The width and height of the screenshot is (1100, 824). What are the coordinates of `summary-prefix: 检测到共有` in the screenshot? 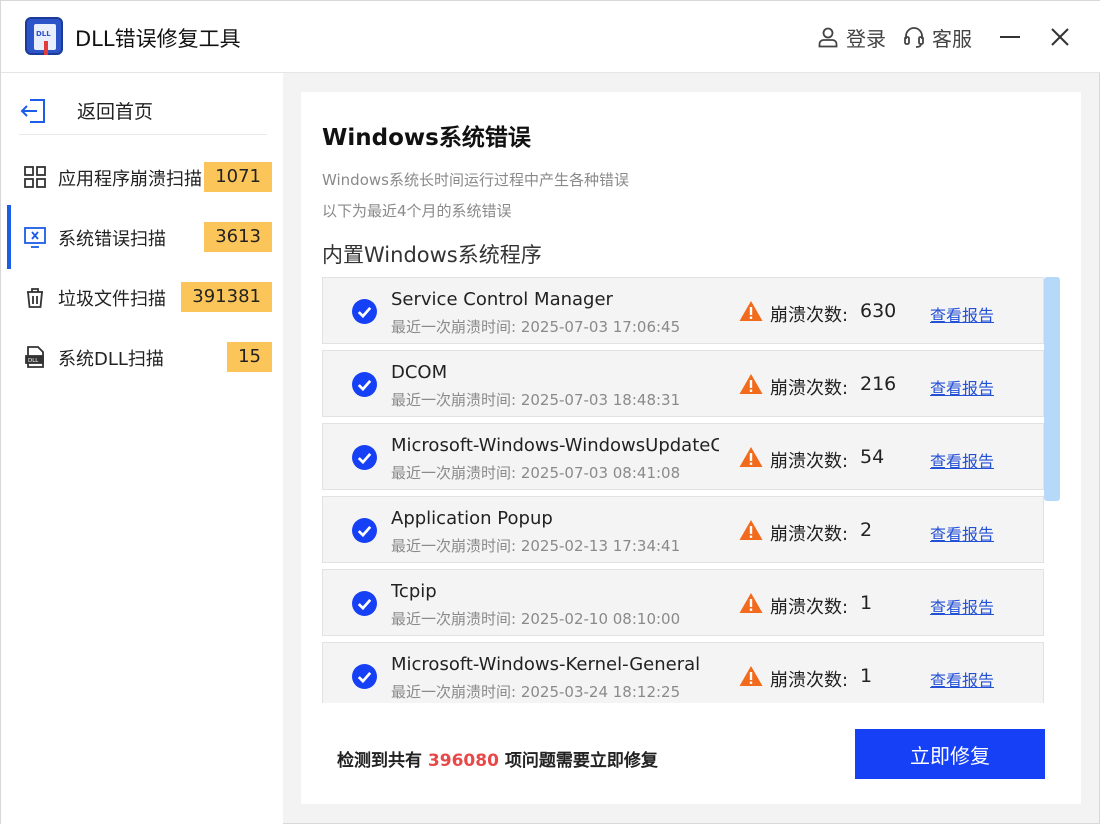 It's located at (379, 761).